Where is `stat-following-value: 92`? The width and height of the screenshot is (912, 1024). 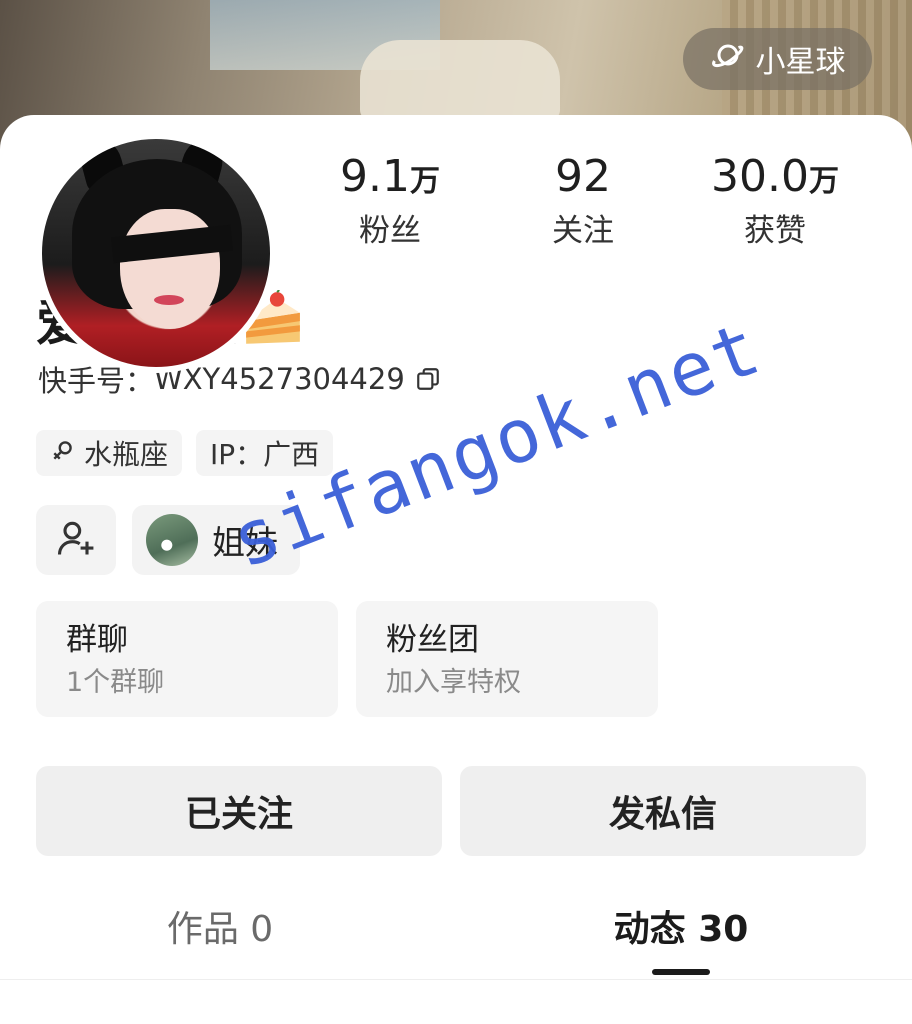 stat-following-value: 92 is located at coordinates (583, 176).